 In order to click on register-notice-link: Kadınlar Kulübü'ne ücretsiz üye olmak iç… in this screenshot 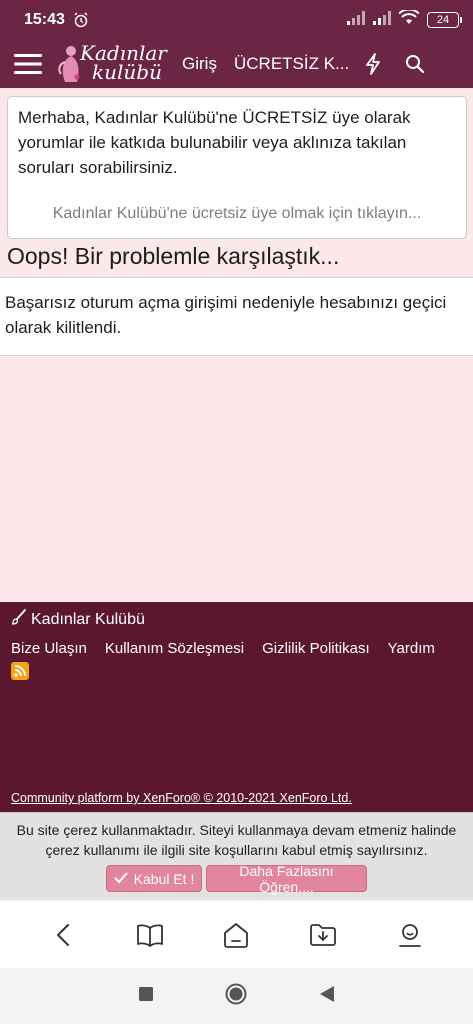, I will do `click(237, 214)`.